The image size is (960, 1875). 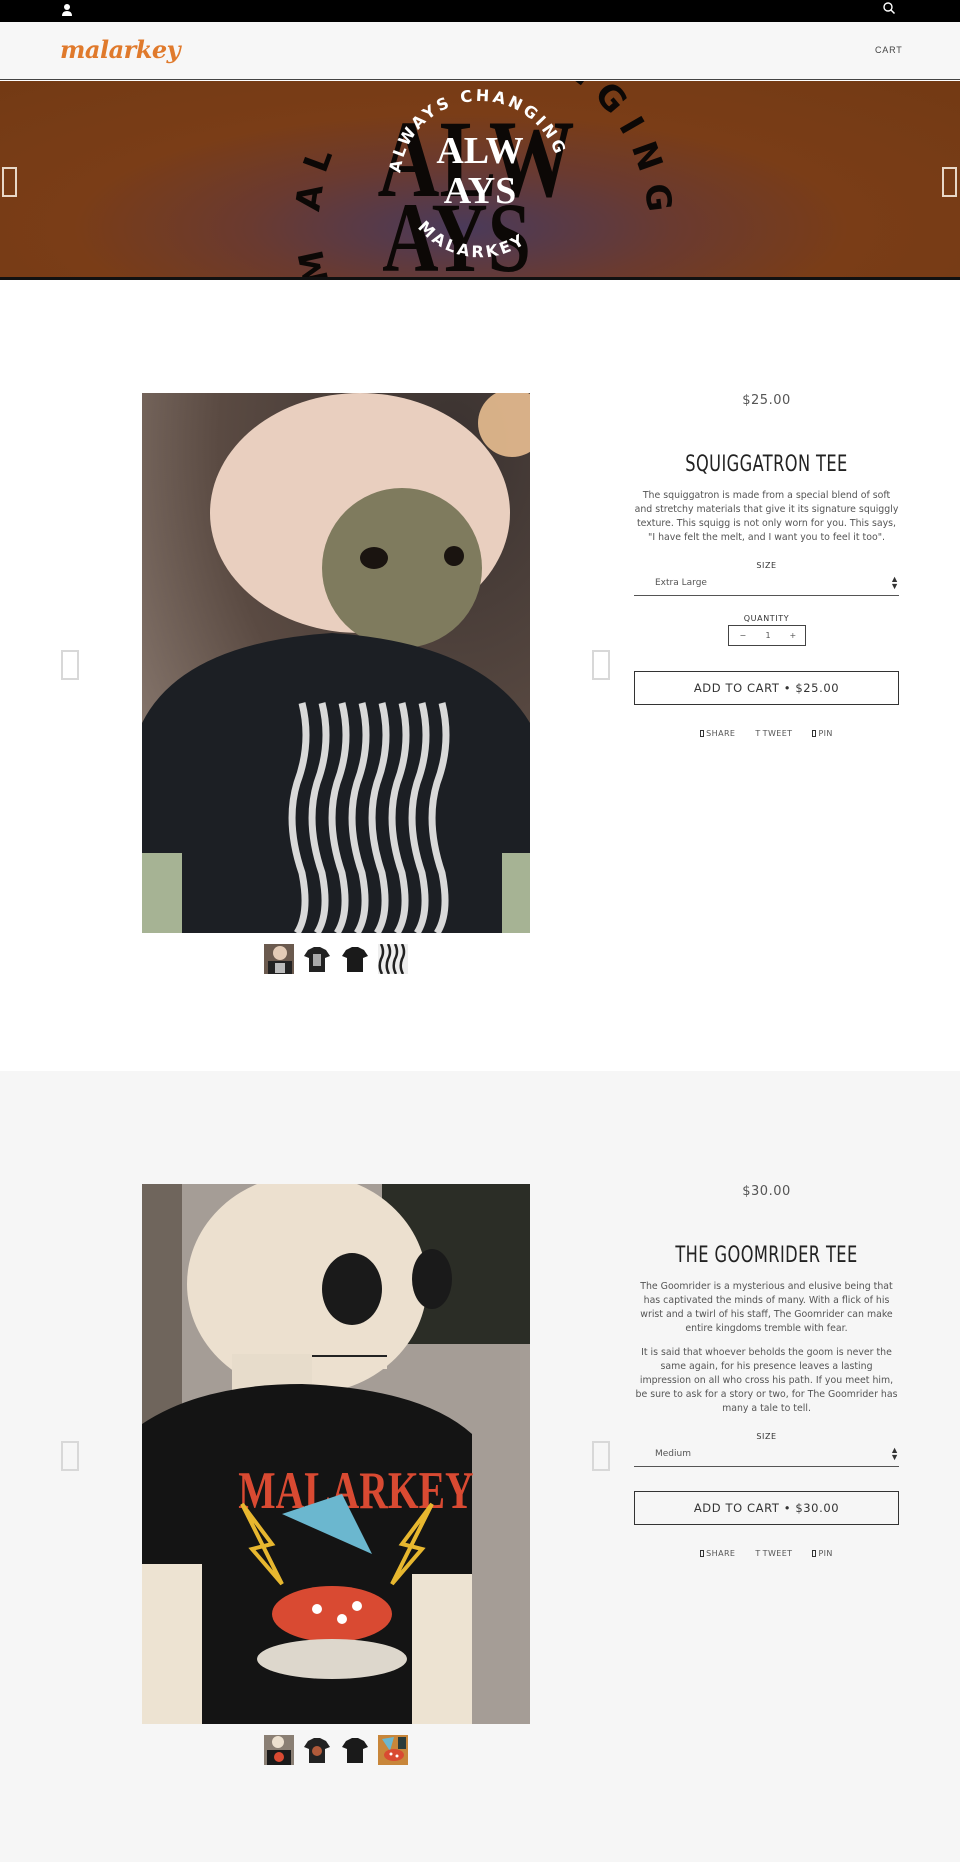 What do you see at coordinates (766, 464) in the screenshot?
I see `product-title: SQUIGGATRON TEE` at bounding box center [766, 464].